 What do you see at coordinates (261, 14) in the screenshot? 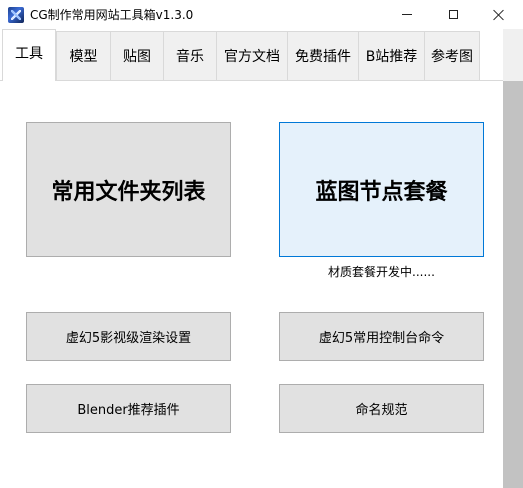
I see `title-bar: CG制作常用网站工具箱v1.3.0` at bounding box center [261, 14].